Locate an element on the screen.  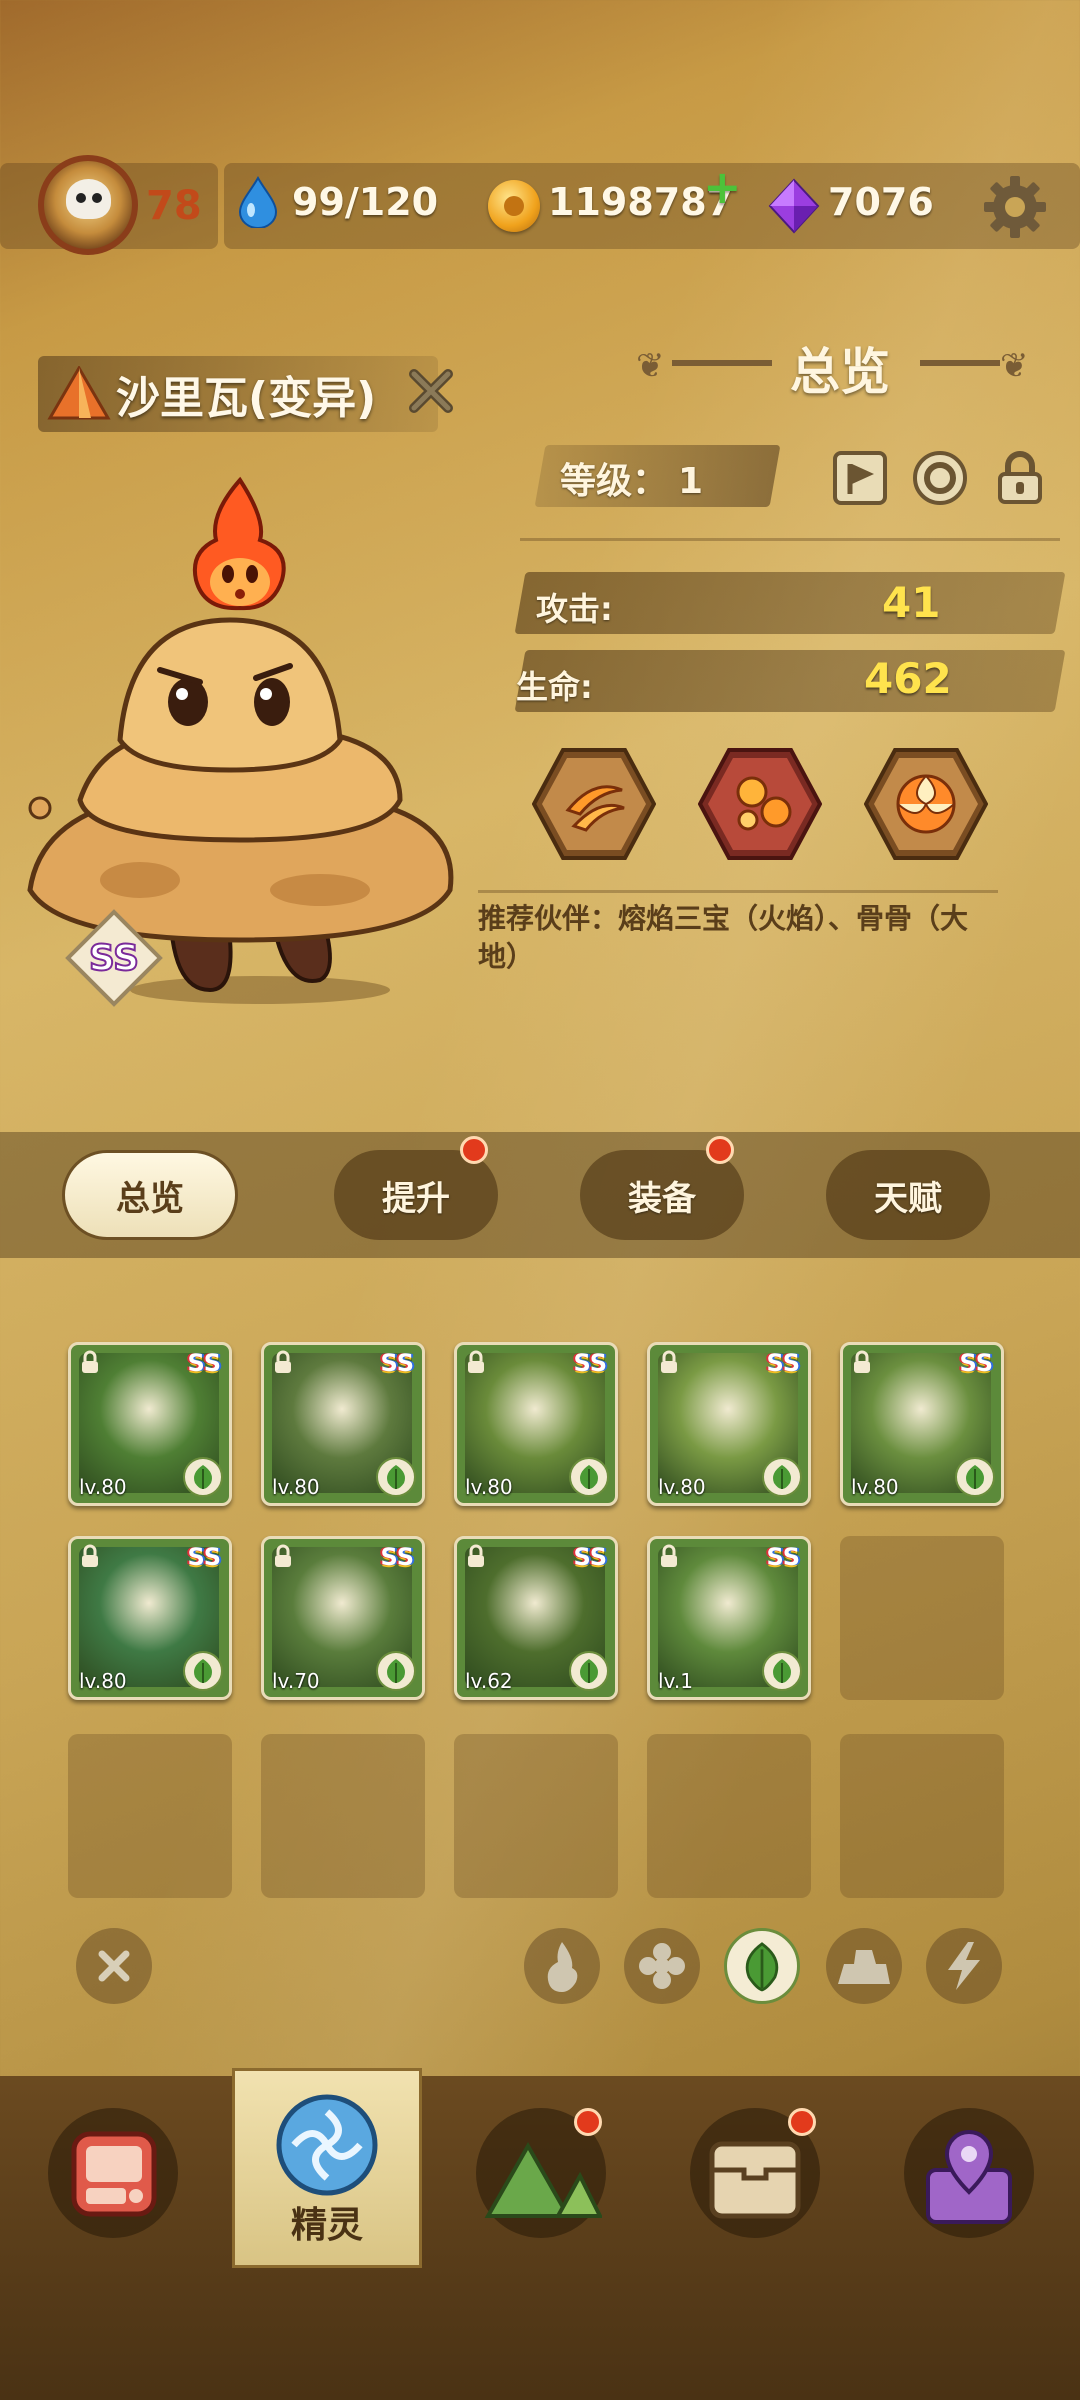
level-label: lv.70 is located at coordinates (296, 1681).